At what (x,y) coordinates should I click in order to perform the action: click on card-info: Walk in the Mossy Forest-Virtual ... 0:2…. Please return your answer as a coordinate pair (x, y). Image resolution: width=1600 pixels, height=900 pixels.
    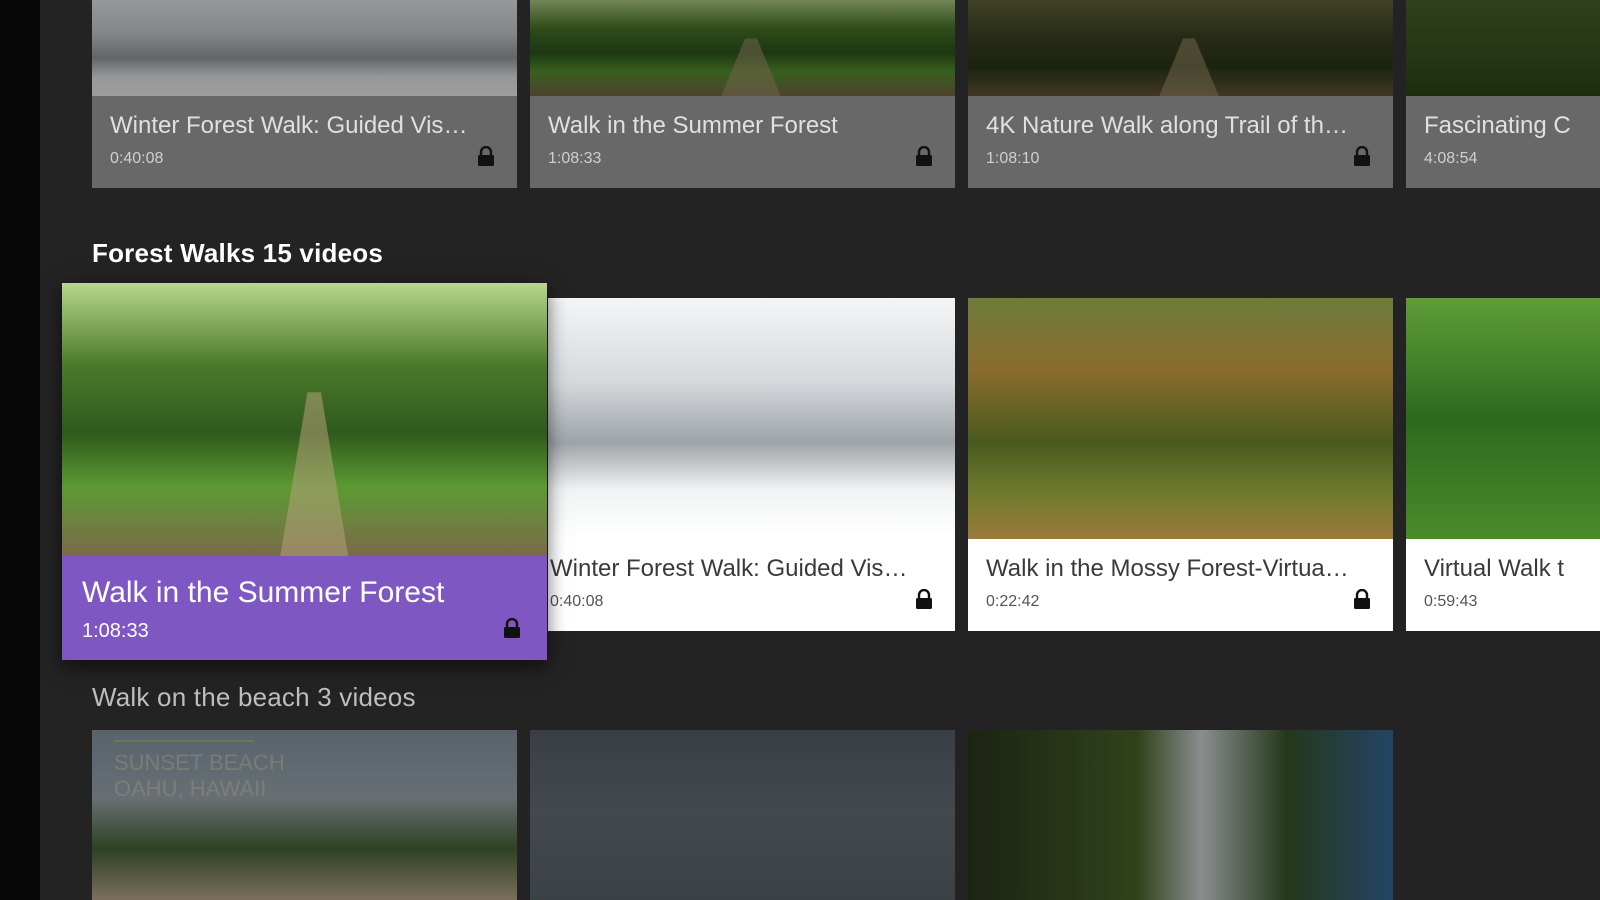
    Looking at the image, I should click on (1180, 585).